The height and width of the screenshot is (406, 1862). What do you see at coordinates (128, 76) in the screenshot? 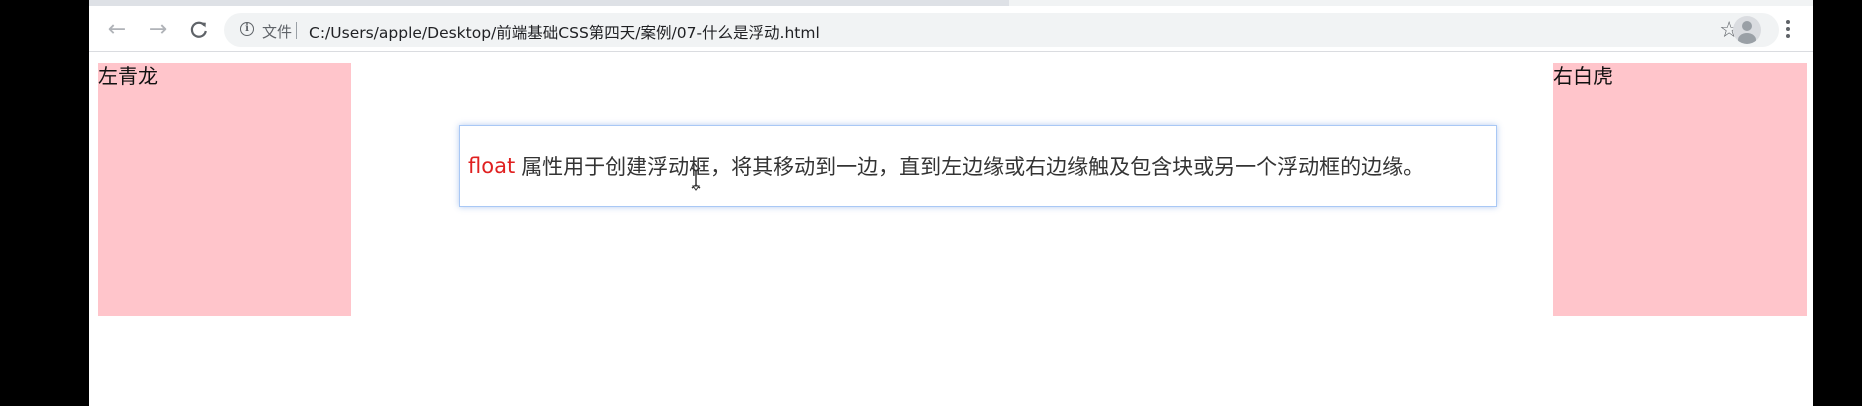
I see `left-box-label: 左青龙` at bounding box center [128, 76].